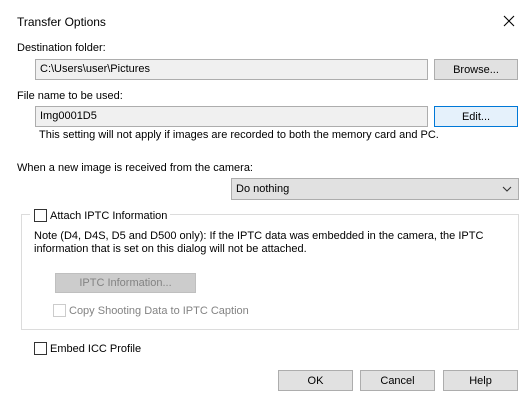 This screenshot has width=525, height=398. Describe the element at coordinates (397, 380) in the screenshot. I see `cancel-button: Cancel` at that location.